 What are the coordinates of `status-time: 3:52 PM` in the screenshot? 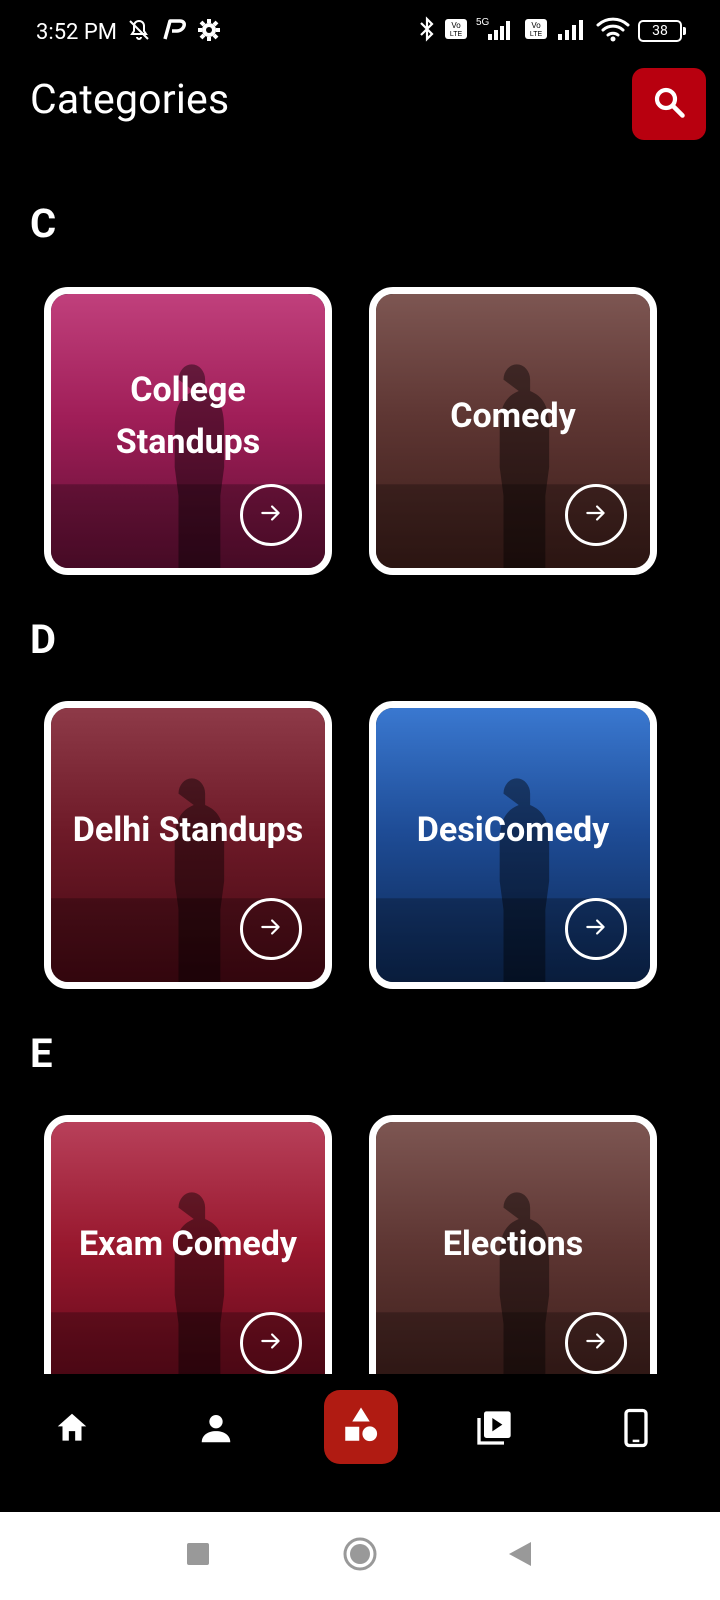 It's located at (76, 32).